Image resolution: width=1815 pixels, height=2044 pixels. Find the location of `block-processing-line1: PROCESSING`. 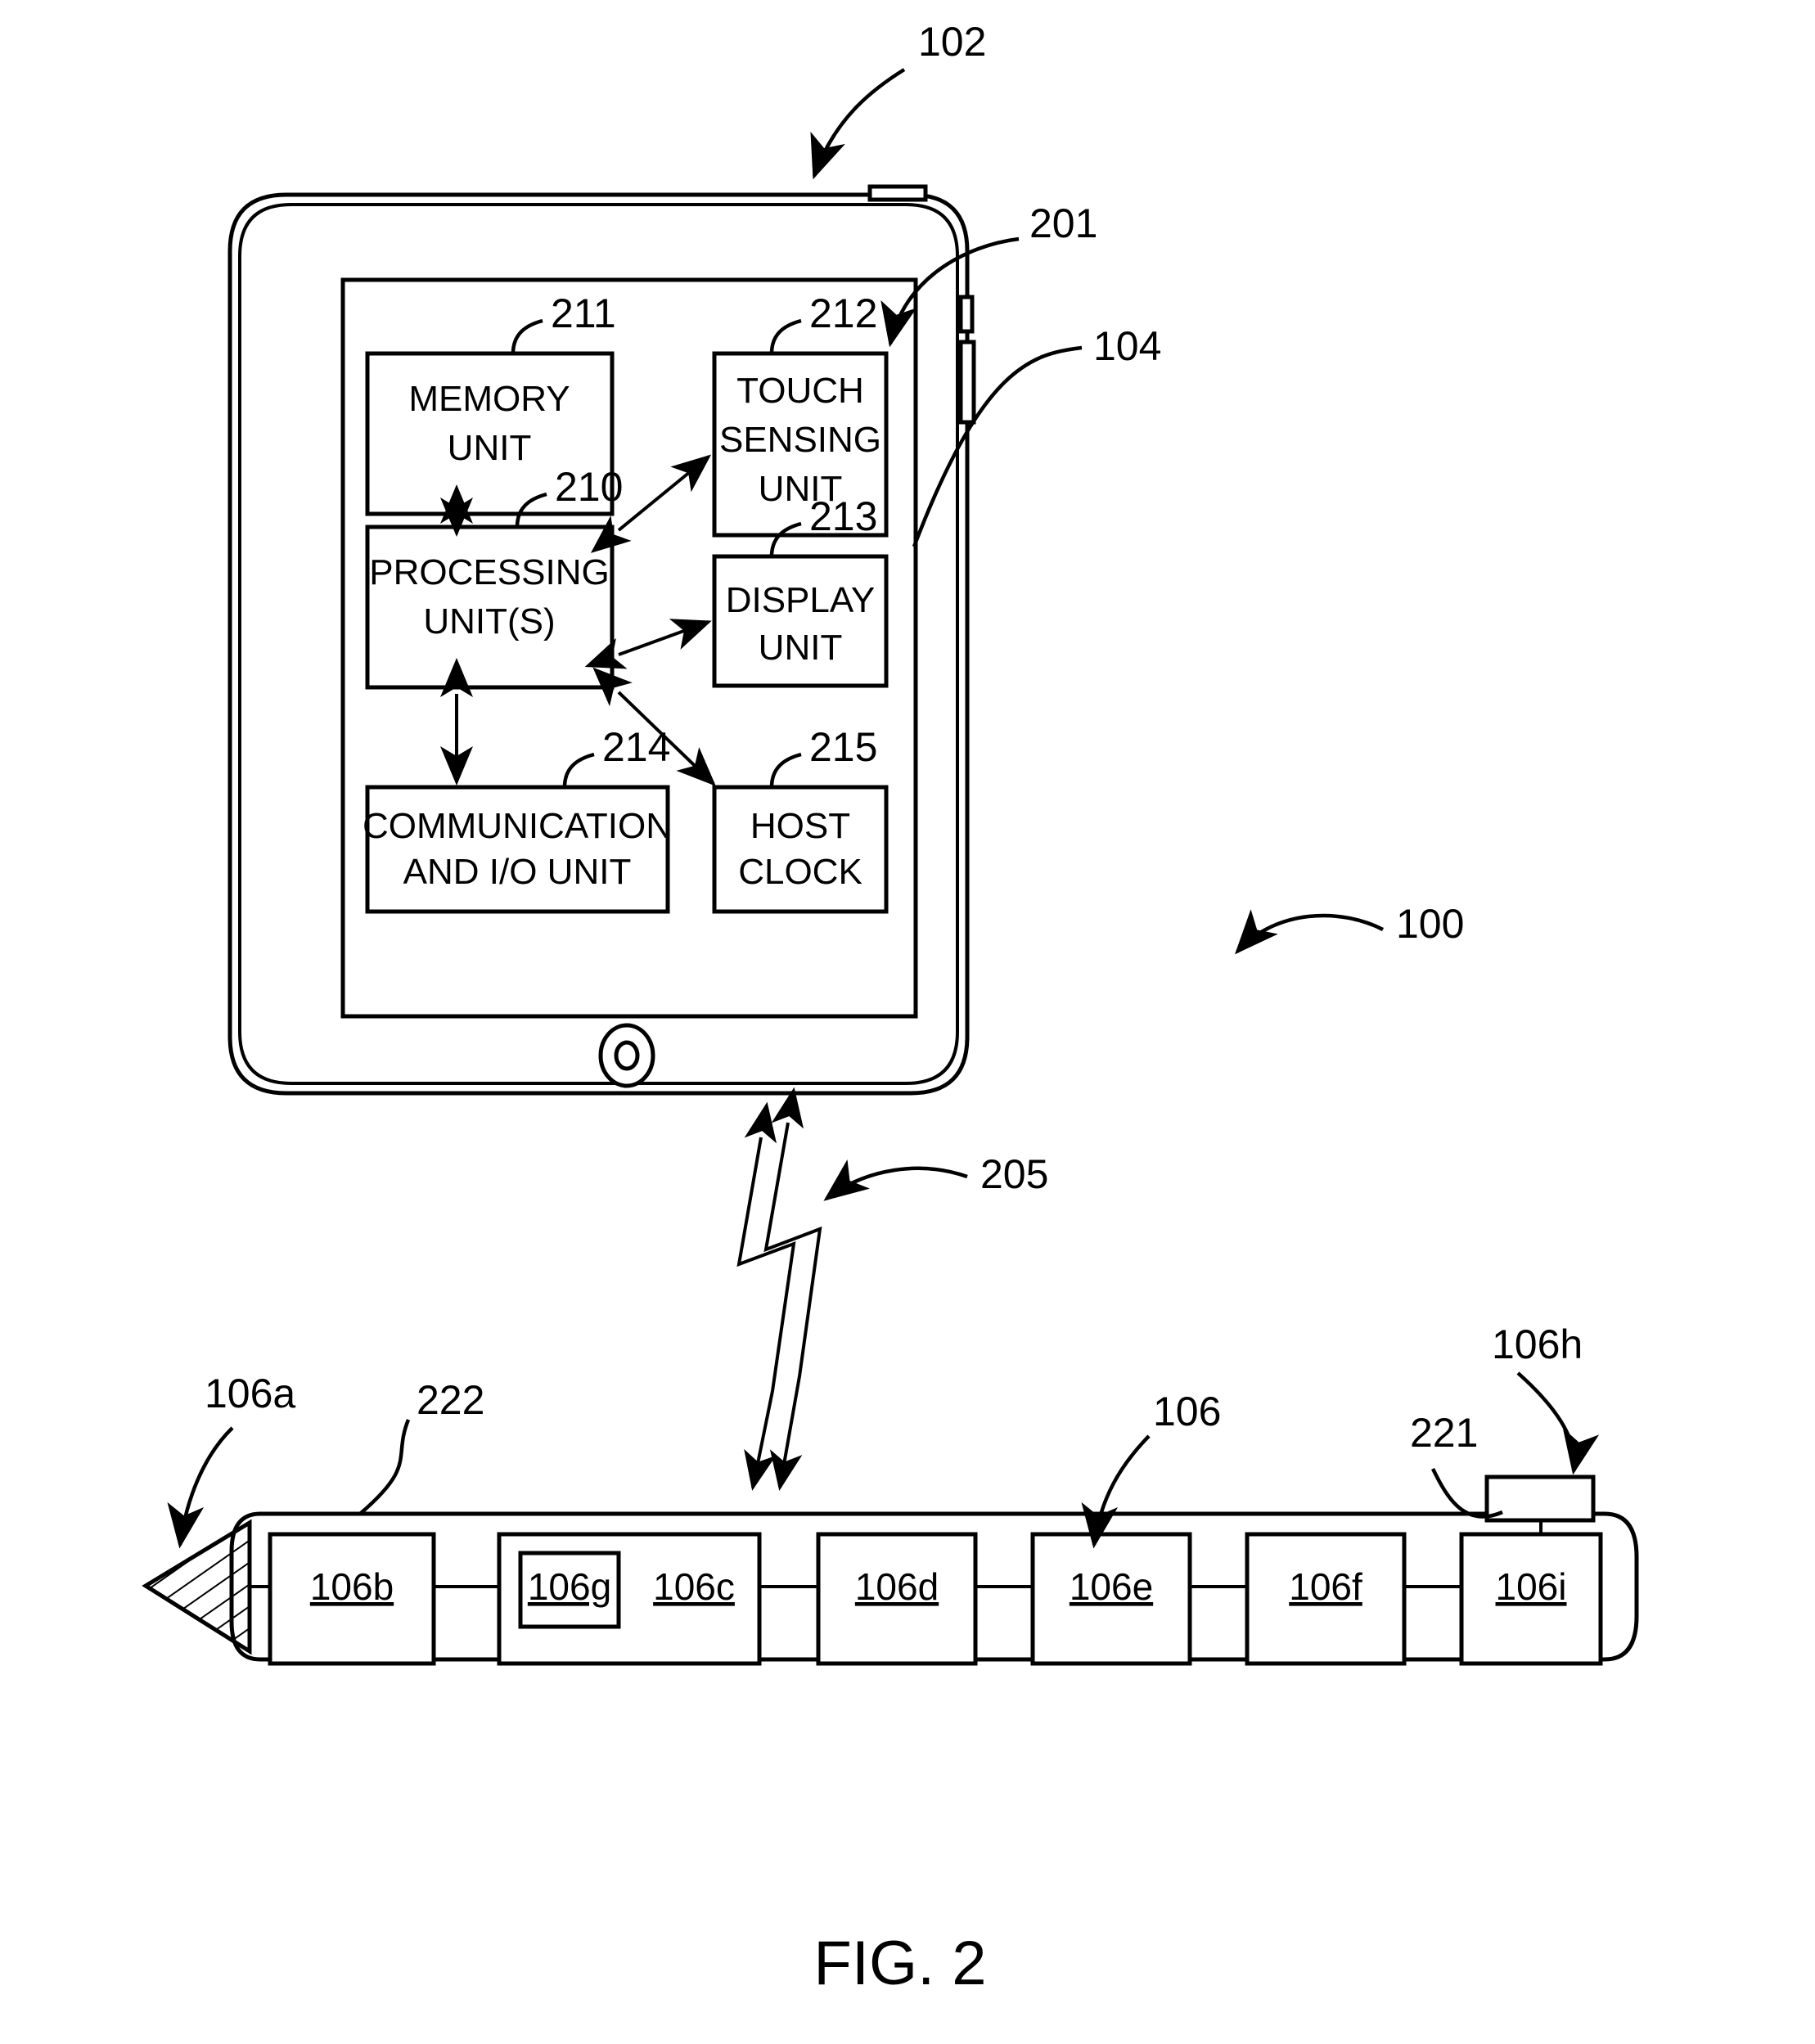

block-processing-line1: PROCESSING is located at coordinates (489, 572).